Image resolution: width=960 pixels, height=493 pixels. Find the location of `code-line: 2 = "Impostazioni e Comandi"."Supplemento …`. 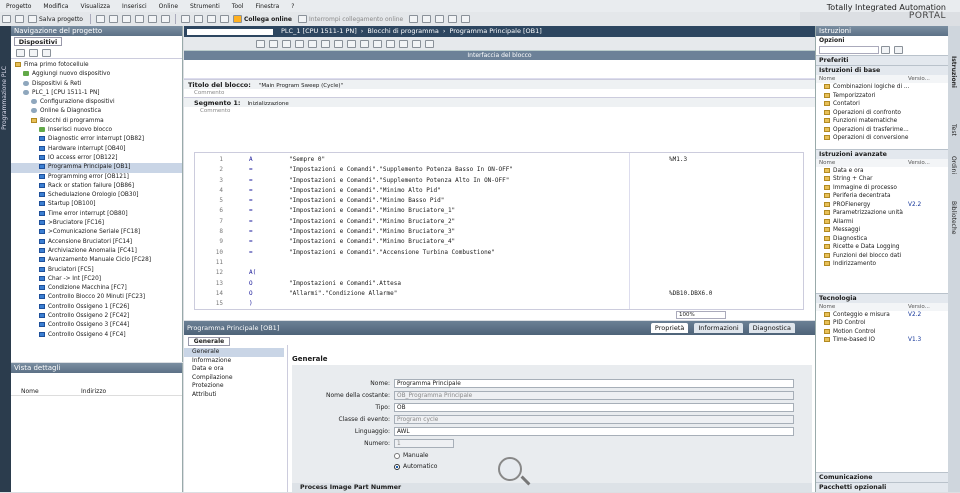

code-line: 2 = "Impostazioni e Comandi"."Supplemento … is located at coordinates (499, 170).